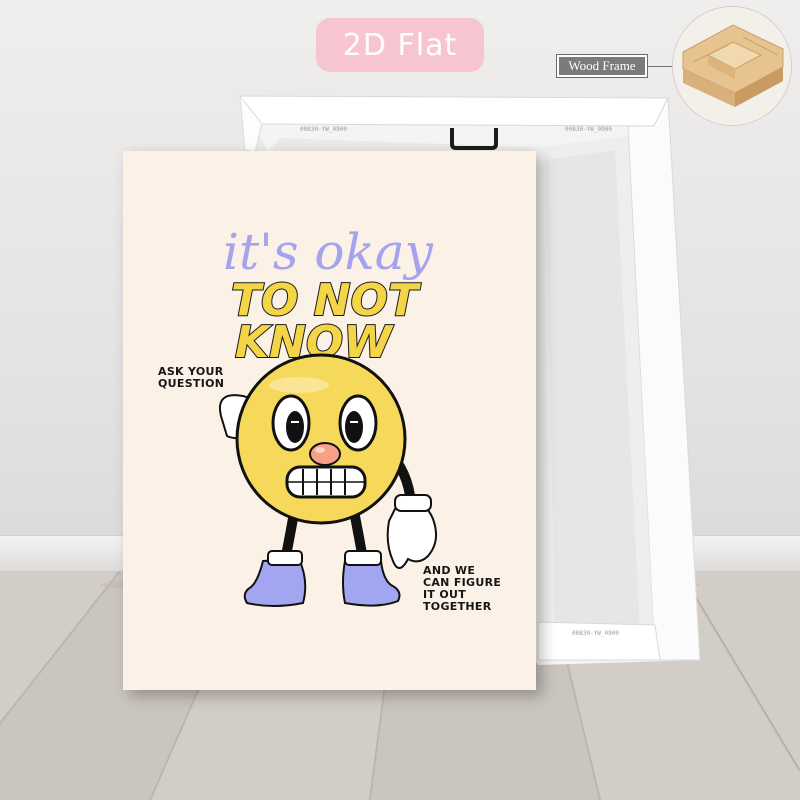  I want to click on style-badge: 2D Flat, so click(400, 45).